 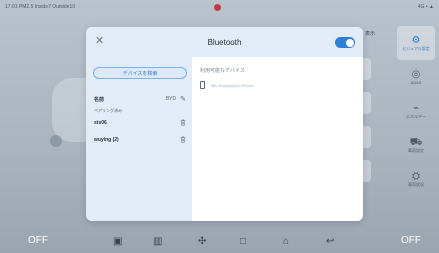 I want to click on available-device-item: Mix Nwaaaaaa's iPhone, so click(x=227, y=85).